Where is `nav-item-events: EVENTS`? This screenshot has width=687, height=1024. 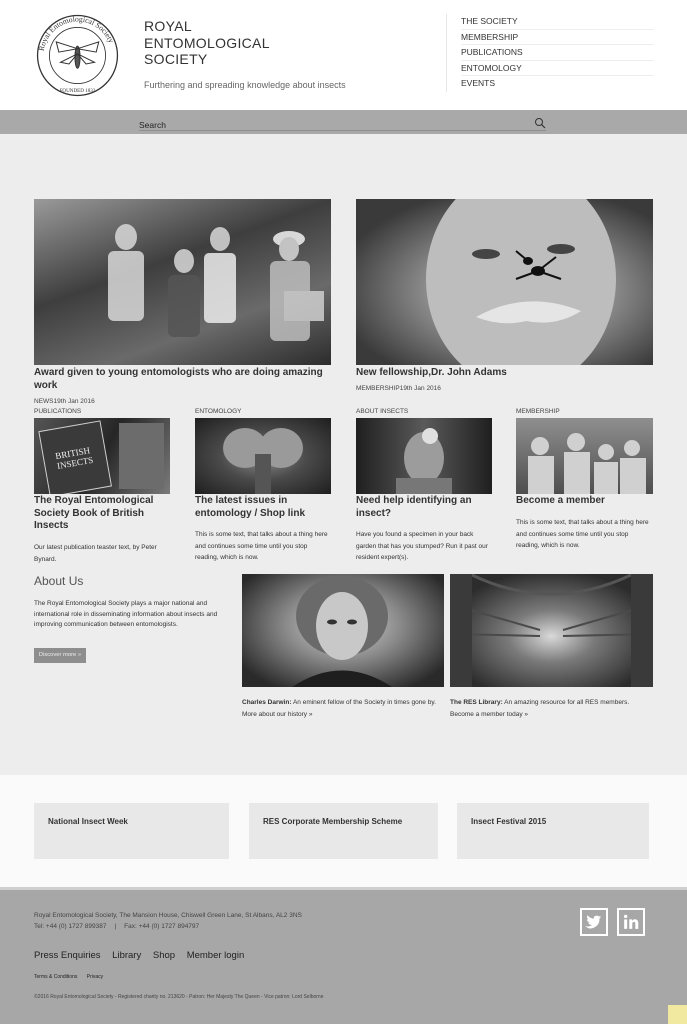 nav-item-events: EVENTS is located at coordinates (557, 84).